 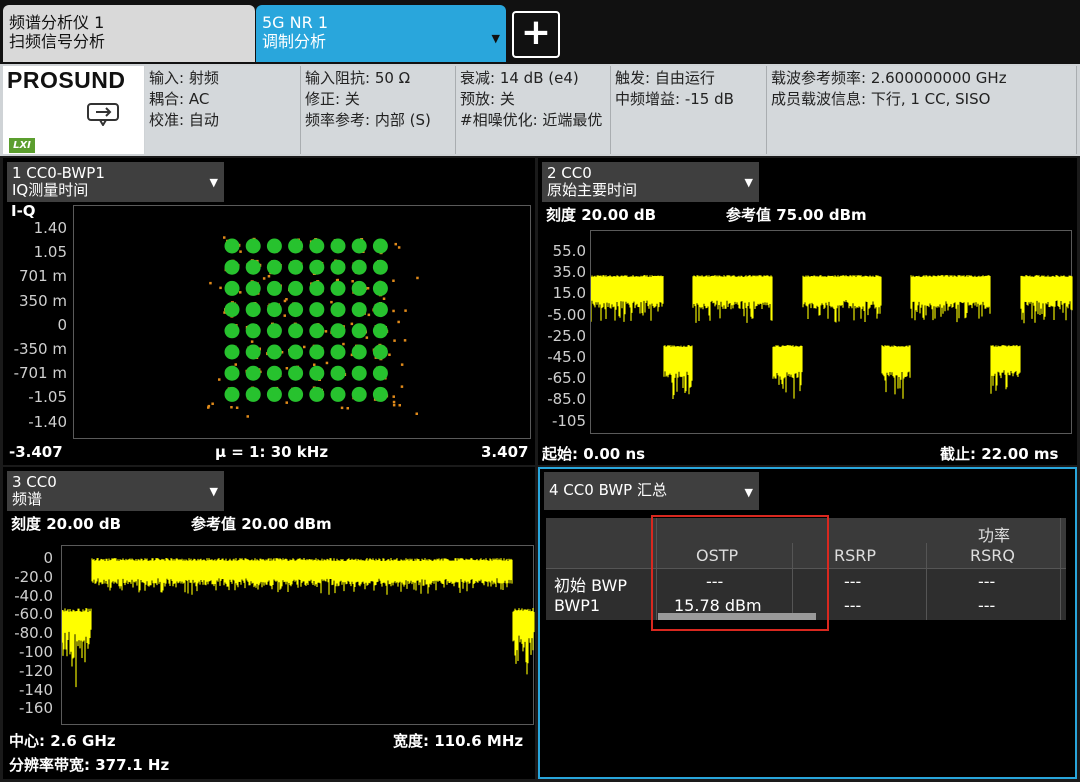 What do you see at coordinates (994, 535) in the screenshot?
I see `group-header-power: 功率` at bounding box center [994, 535].